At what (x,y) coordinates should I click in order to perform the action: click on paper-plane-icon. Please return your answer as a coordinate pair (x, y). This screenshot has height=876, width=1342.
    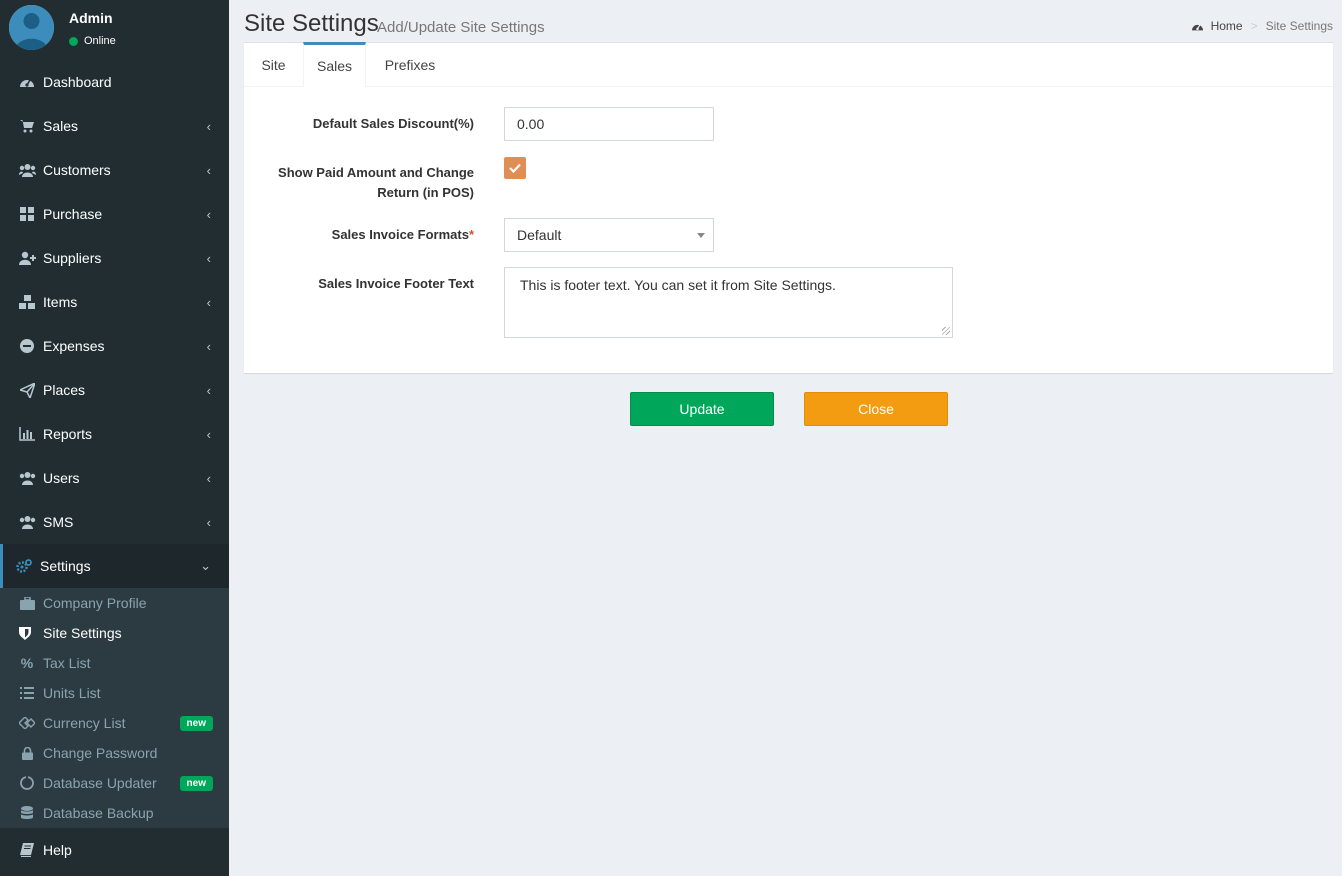
    Looking at the image, I should click on (27, 390).